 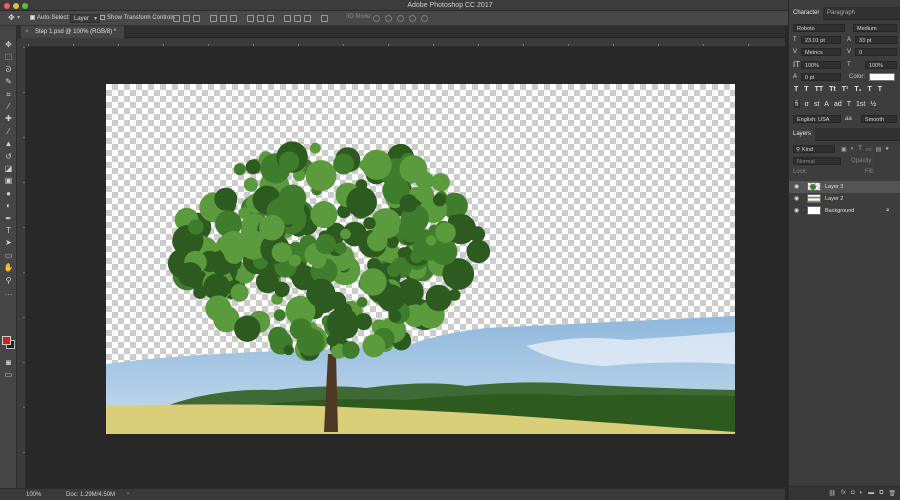 What do you see at coordinates (8, 70) in the screenshot?
I see `lasso-tool: ᘐ` at bounding box center [8, 70].